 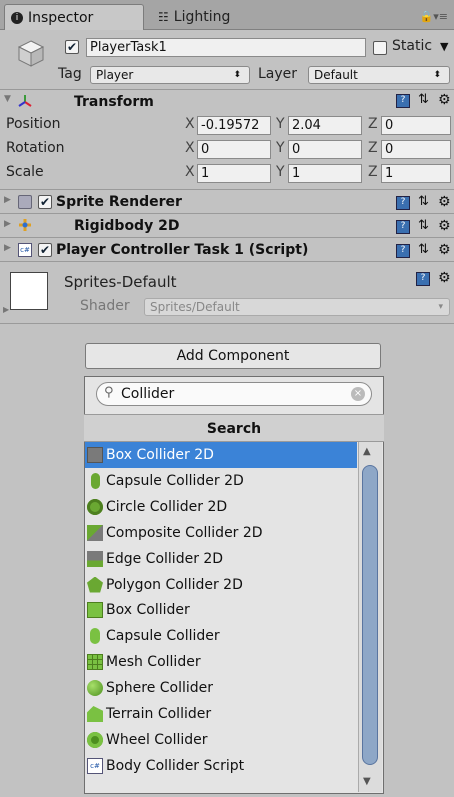 What do you see at coordinates (278, 74) in the screenshot?
I see `layer-label: Layer` at bounding box center [278, 74].